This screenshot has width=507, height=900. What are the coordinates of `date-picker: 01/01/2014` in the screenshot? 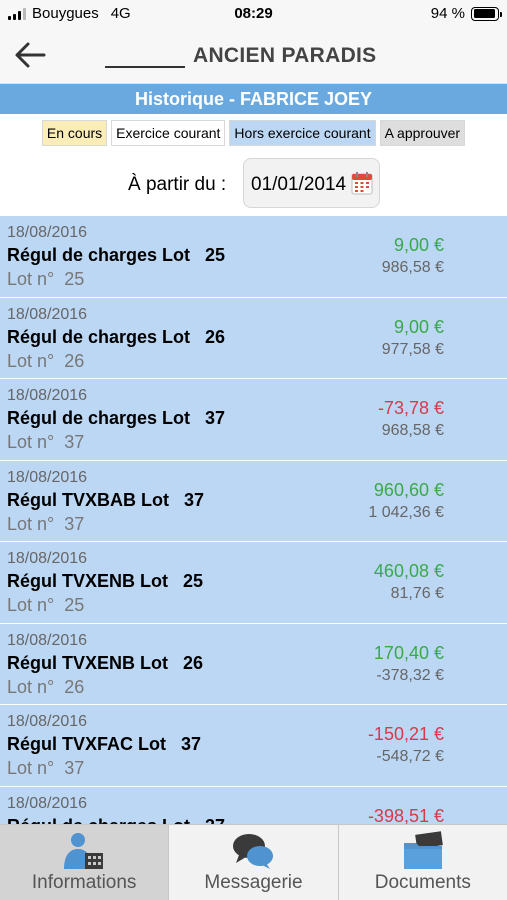 It's located at (311, 183).